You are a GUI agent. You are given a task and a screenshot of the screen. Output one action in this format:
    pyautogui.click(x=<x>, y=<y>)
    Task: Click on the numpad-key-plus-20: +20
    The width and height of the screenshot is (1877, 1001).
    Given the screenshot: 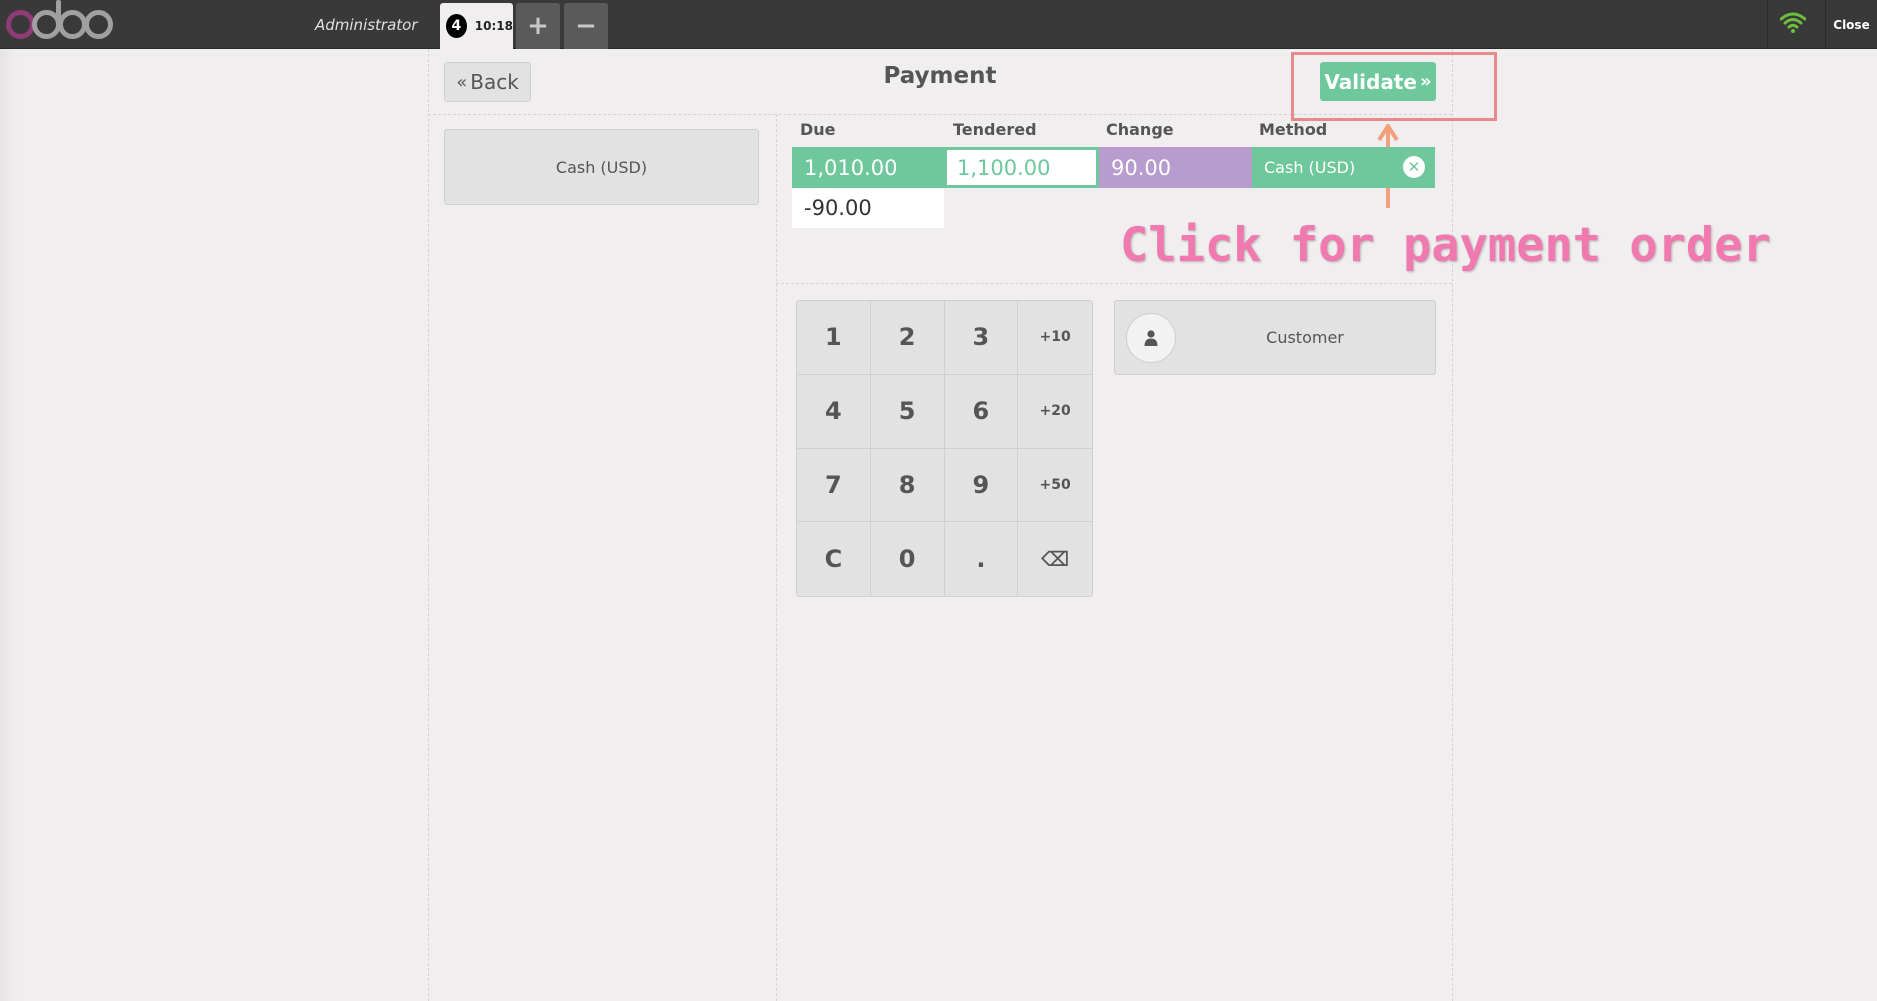 What is the action you would take?
    pyautogui.click(x=1055, y=411)
    